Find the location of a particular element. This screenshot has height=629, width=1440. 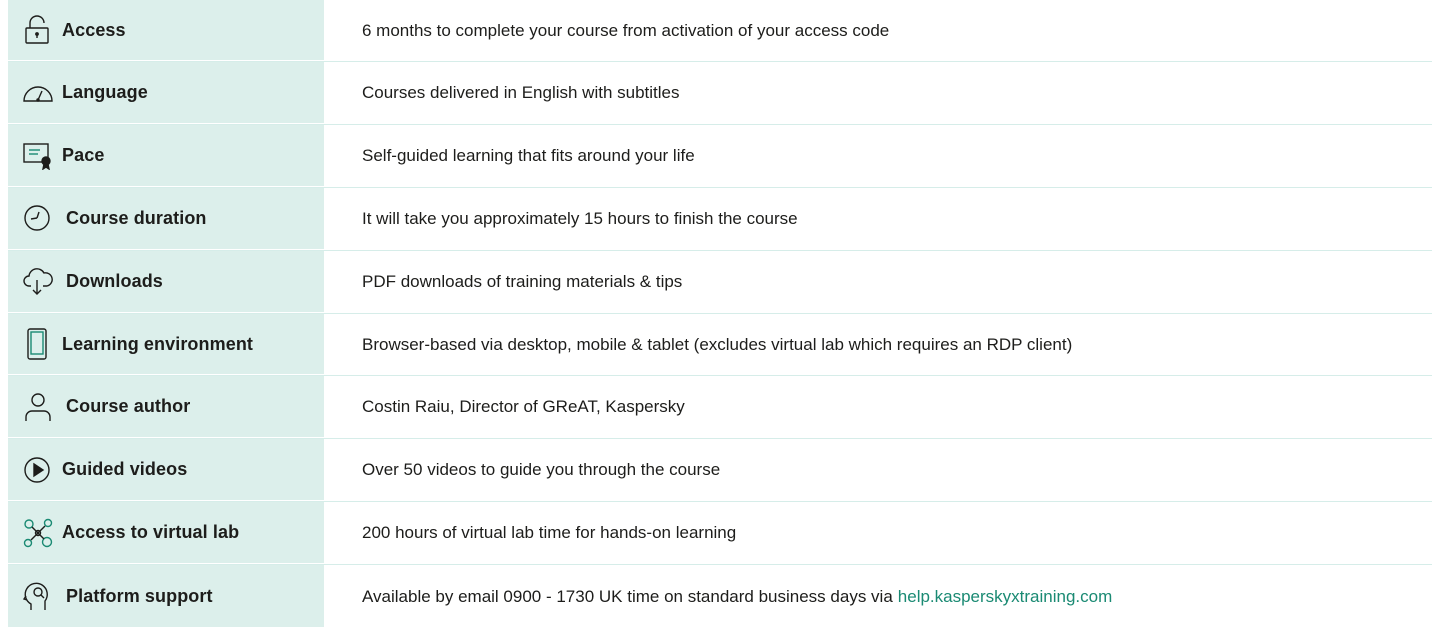

row-label: Language is located at coordinates (105, 91).